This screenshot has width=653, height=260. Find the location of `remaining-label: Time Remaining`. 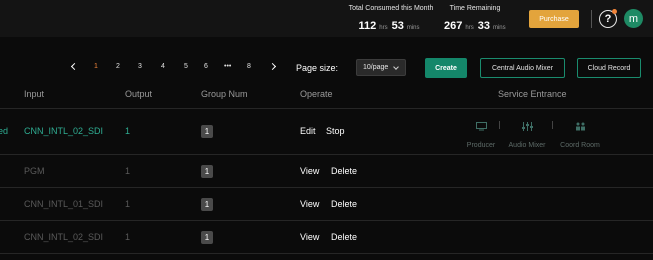

remaining-label: Time Remaining is located at coordinates (475, 8).